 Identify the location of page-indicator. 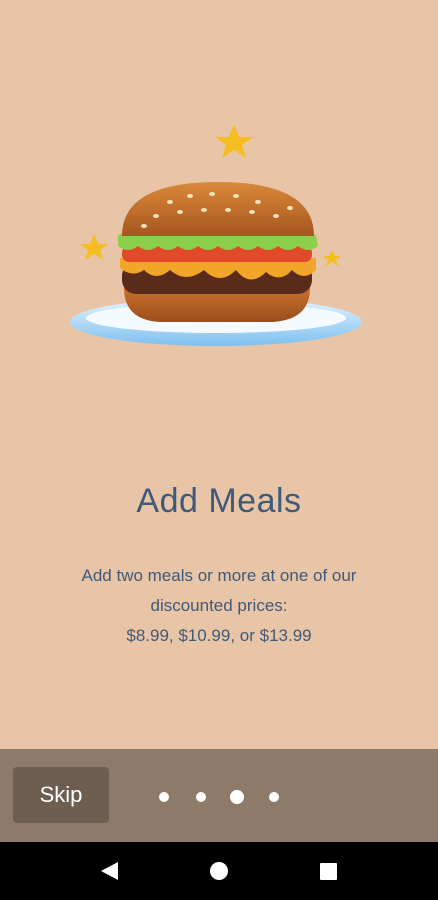
(222, 797).